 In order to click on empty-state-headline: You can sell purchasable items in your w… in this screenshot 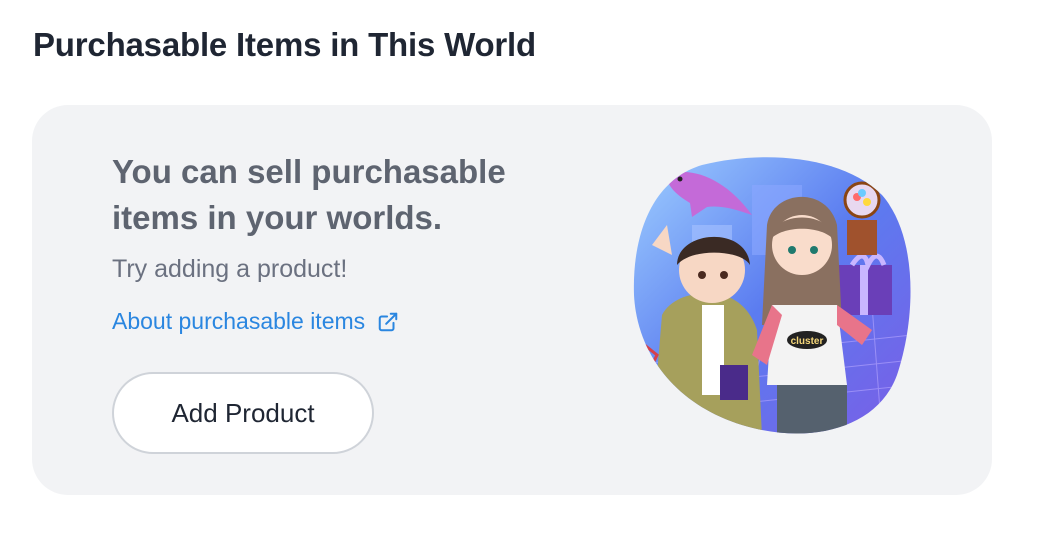, I will do `click(309, 194)`.